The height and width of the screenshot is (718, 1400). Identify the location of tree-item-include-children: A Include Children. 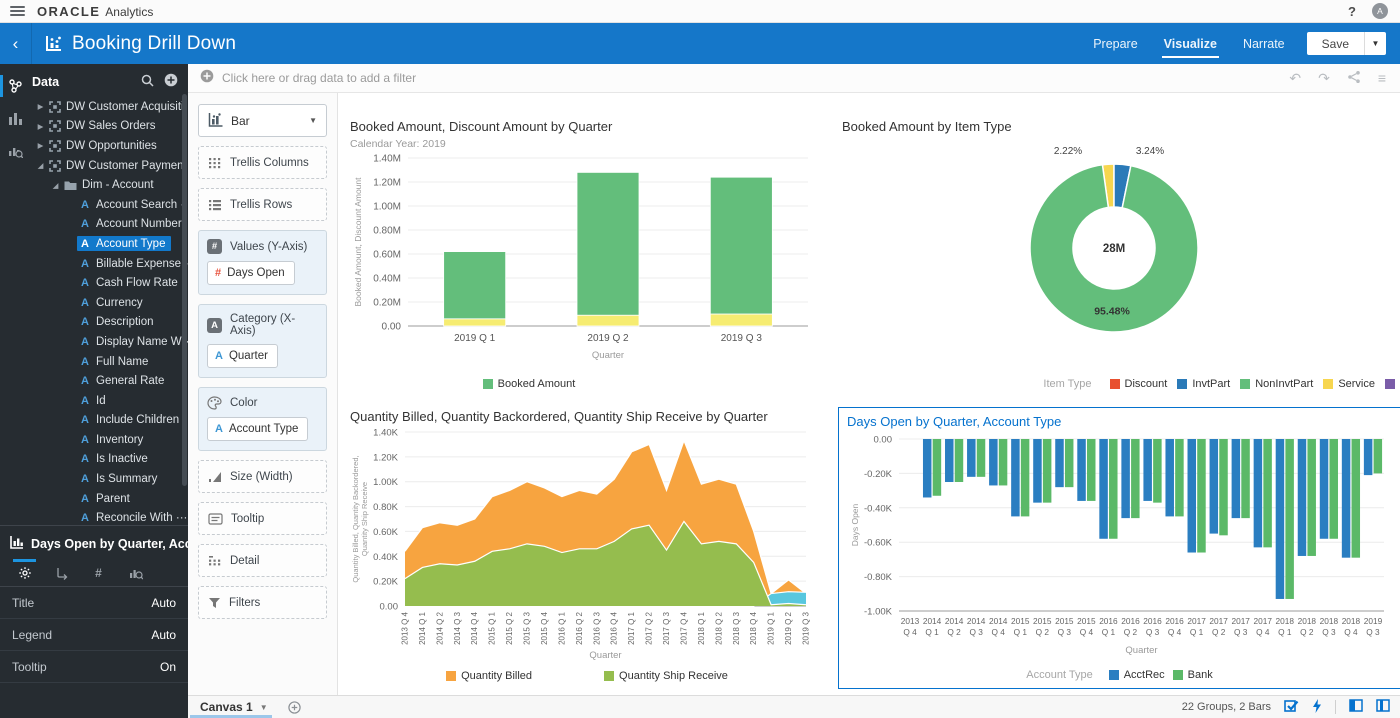
(109, 421).